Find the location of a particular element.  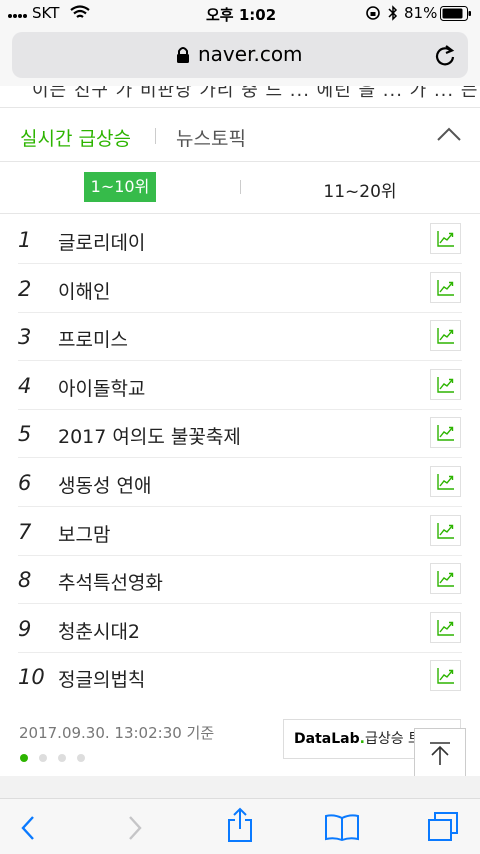

range-divider is located at coordinates (240, 187).